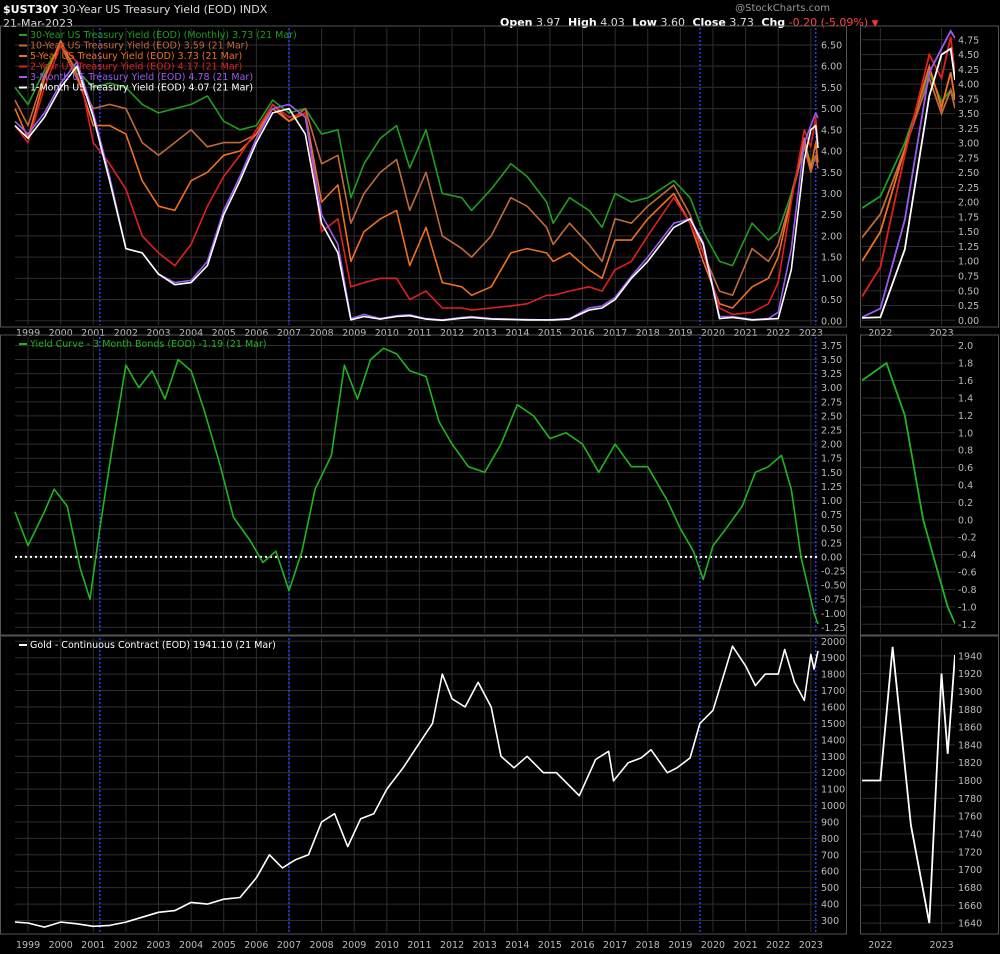  Describe the element at coordinates (831, 515) in the screenshot. I see `y-tick-label: 0.75` at that location.